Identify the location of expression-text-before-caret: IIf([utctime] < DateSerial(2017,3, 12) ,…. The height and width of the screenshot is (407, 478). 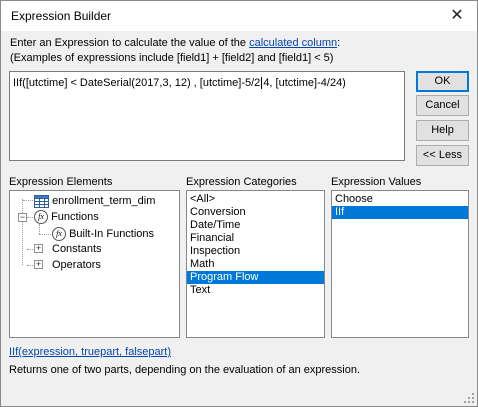
(137, 83).